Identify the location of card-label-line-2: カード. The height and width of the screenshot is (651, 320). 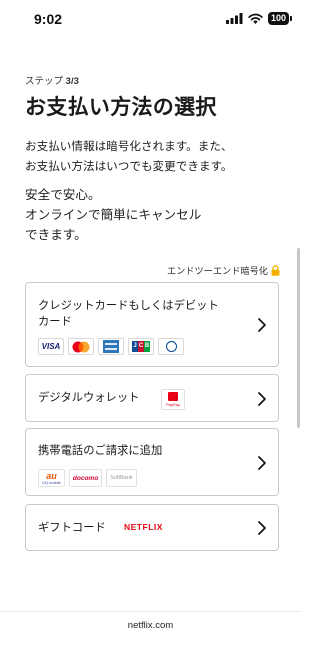
(55, 321).